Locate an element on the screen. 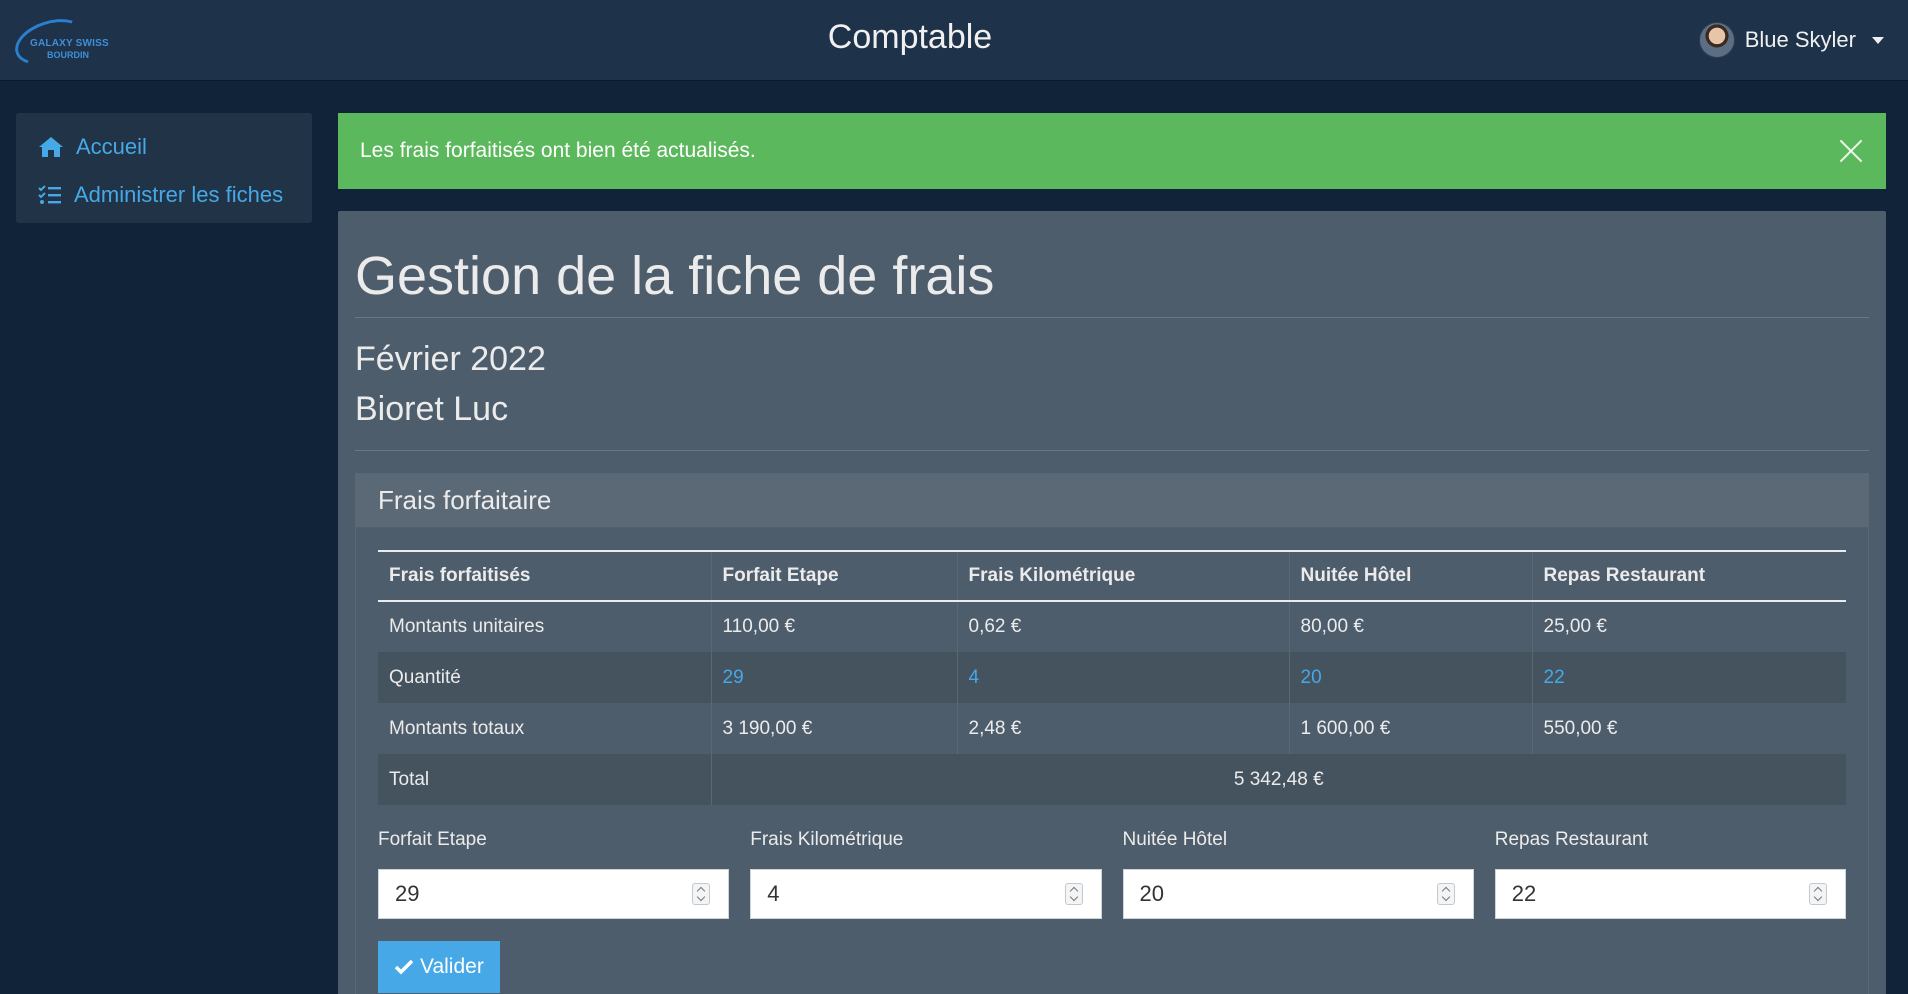 Image resolution: width=1908 pixels, height=994 pixels. close-icon is located at coordinates (1851, 151).